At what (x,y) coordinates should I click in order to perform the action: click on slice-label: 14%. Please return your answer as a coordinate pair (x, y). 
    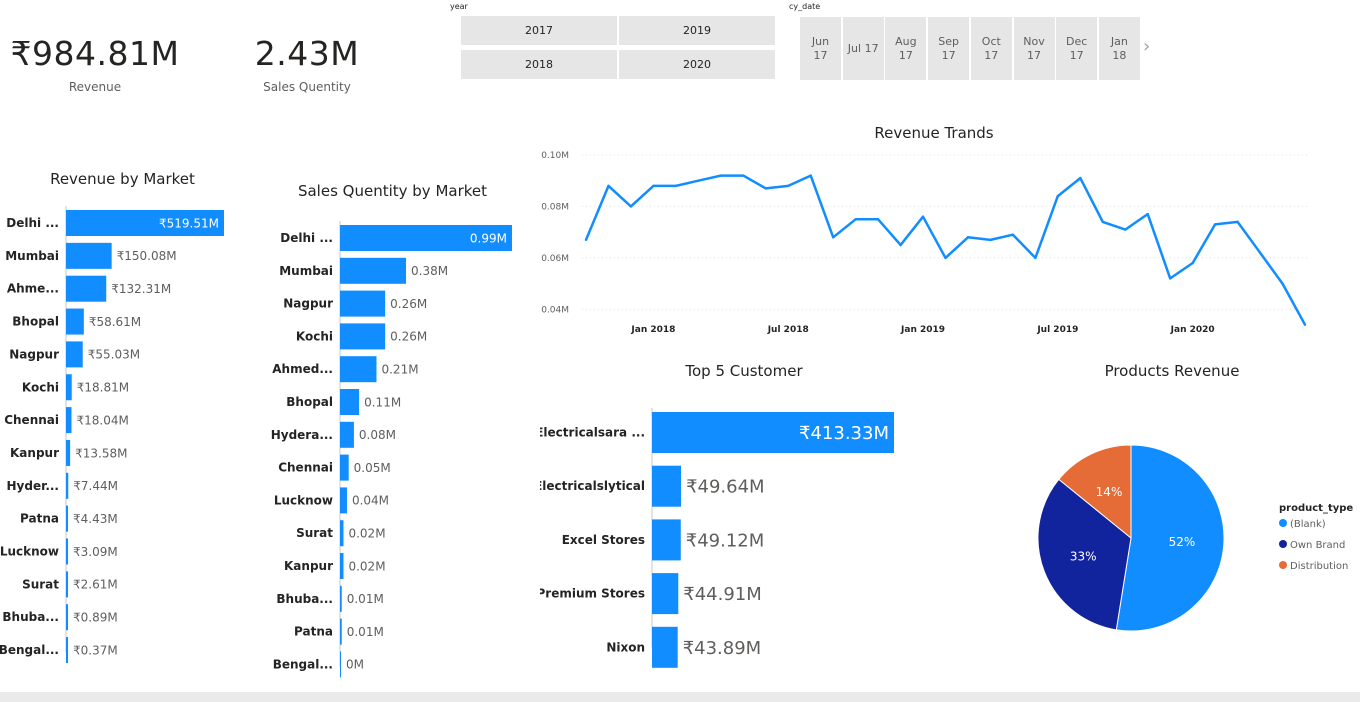
    Looking at the image, I should click on (1109, 492).